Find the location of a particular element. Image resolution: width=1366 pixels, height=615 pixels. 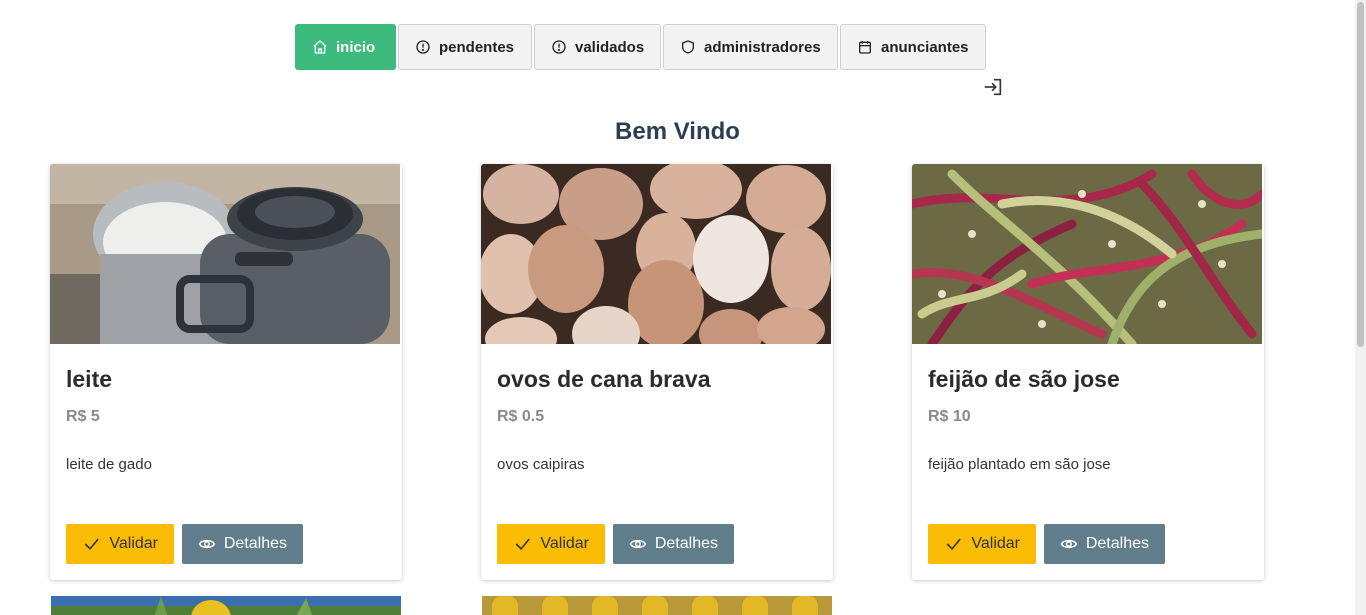

tab-pendentes: pendentes is located at coordinates (465, 47).